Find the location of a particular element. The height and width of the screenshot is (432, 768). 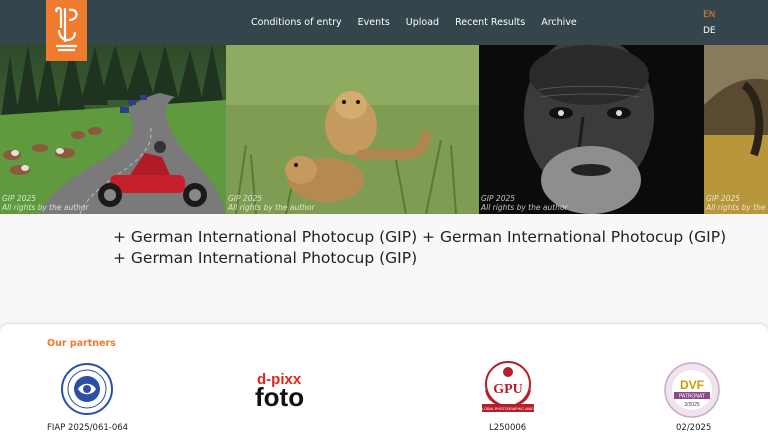

nav-conditions-of-entry: Conditions of entry is located at coordinates (296, 22).